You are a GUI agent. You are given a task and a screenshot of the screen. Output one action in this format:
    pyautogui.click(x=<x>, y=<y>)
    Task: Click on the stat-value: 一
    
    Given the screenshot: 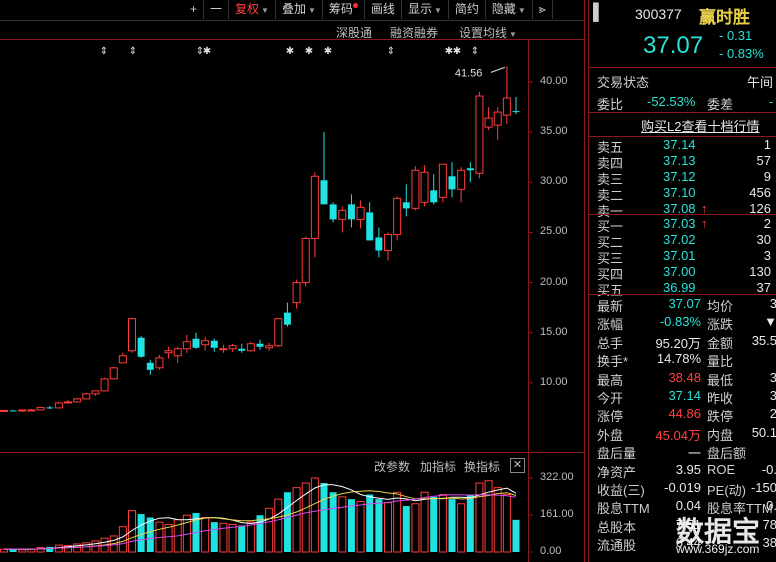 What is the action you would take?
    pyautogui.click(x=694, y=454)
    